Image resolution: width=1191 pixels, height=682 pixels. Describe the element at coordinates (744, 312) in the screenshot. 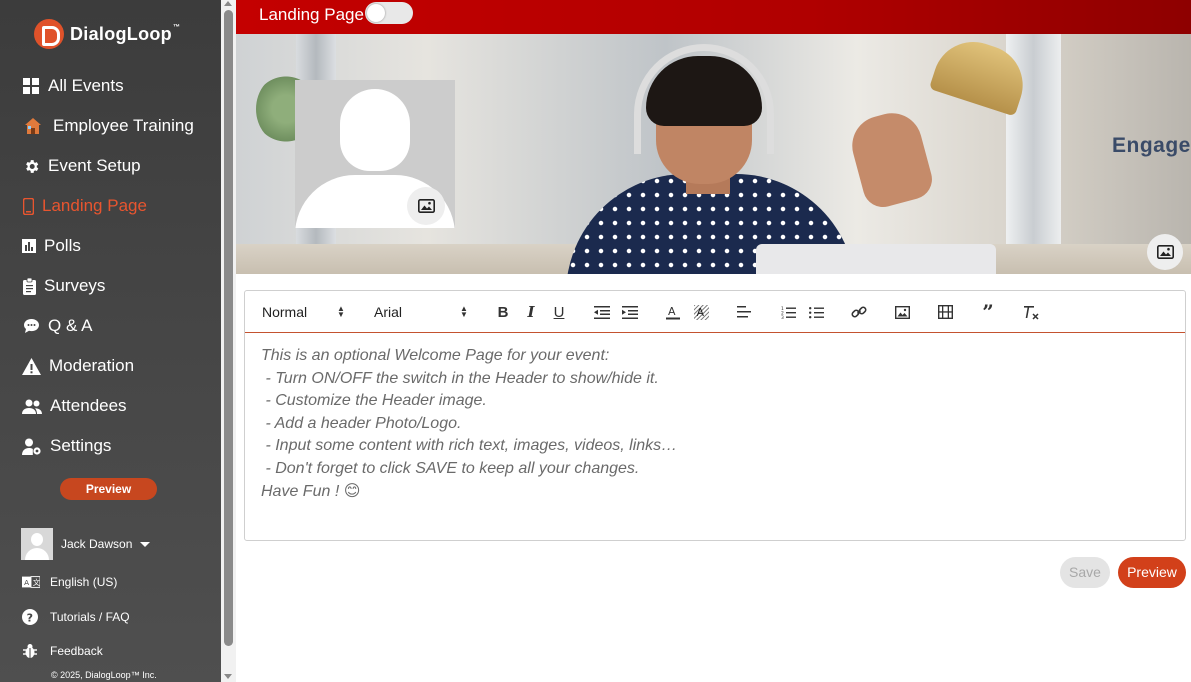

I see `align-left-icon` at that location.